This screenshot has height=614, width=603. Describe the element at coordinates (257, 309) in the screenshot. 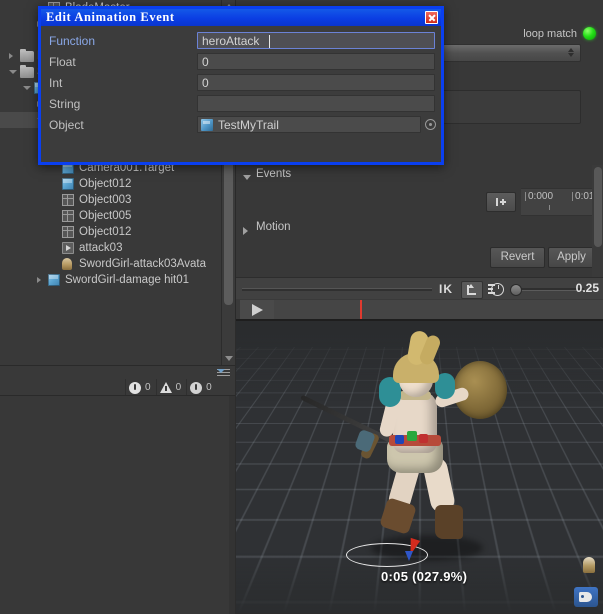

I see `play-button` at that location.